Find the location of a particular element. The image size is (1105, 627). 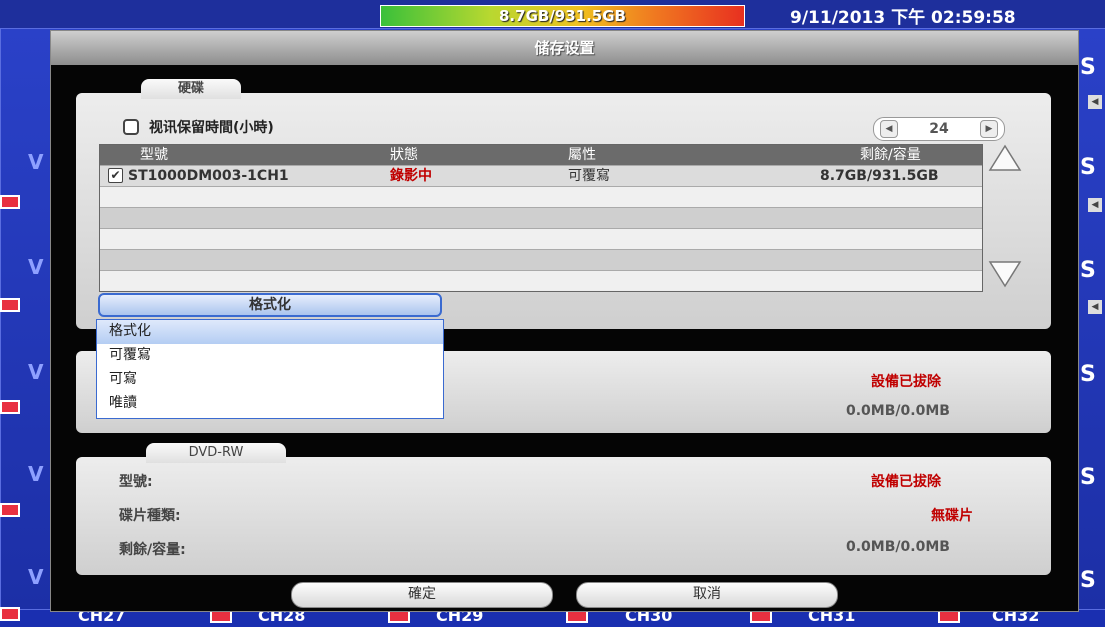

format-select-menu: 格式化 可覆寫 可寫 唯讀 is located at coordinates (270, 369).